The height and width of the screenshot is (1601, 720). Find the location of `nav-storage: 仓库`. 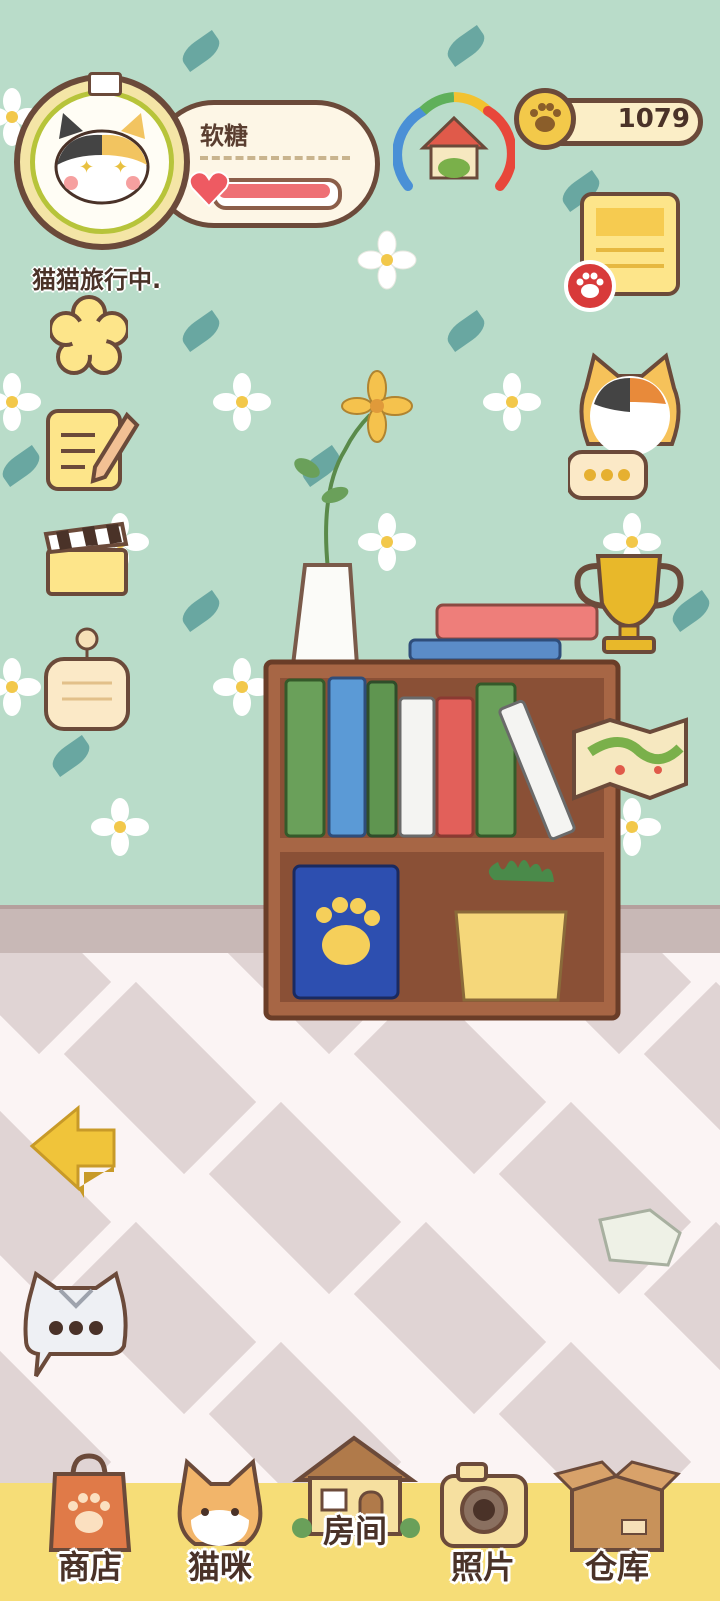

nav-storage: 仓库 is located at coordinates (617, 1525).